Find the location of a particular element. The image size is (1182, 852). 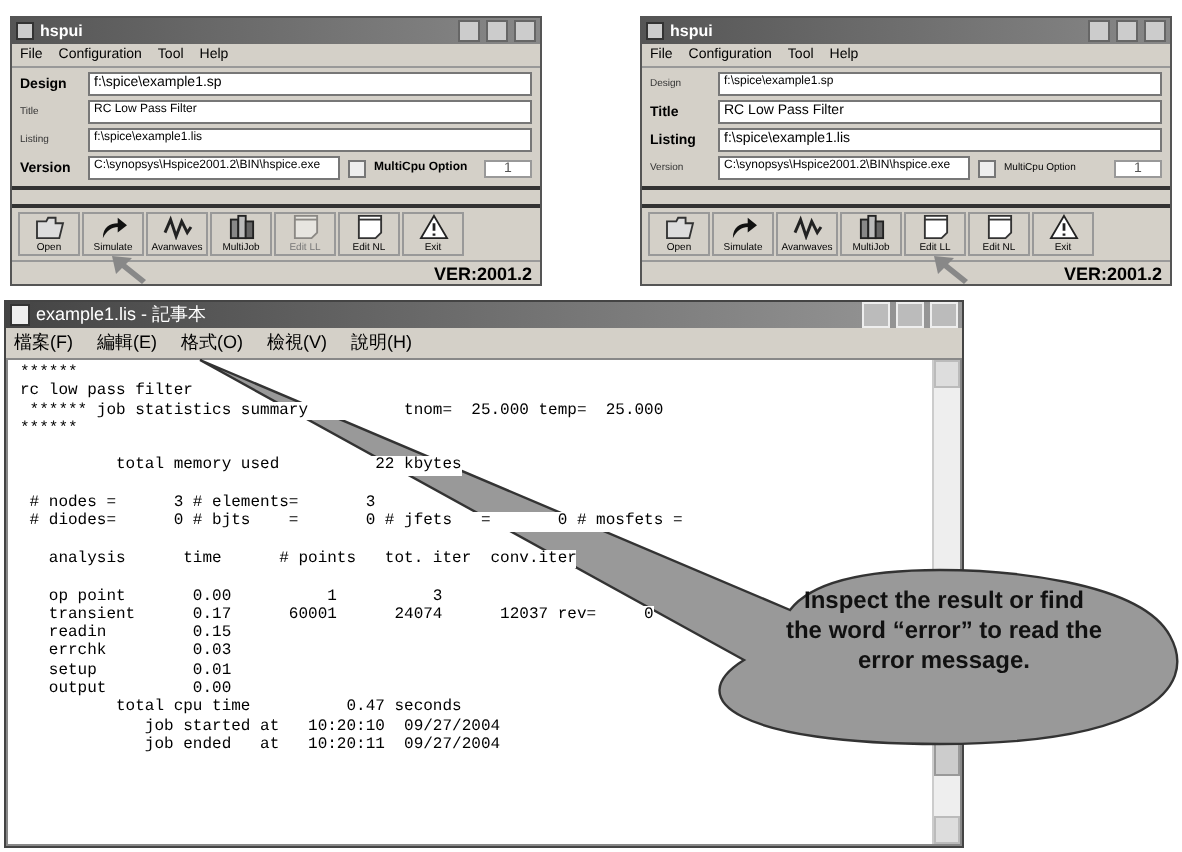

menu-item: 檔案(F) is located at coordinates (43, 343).